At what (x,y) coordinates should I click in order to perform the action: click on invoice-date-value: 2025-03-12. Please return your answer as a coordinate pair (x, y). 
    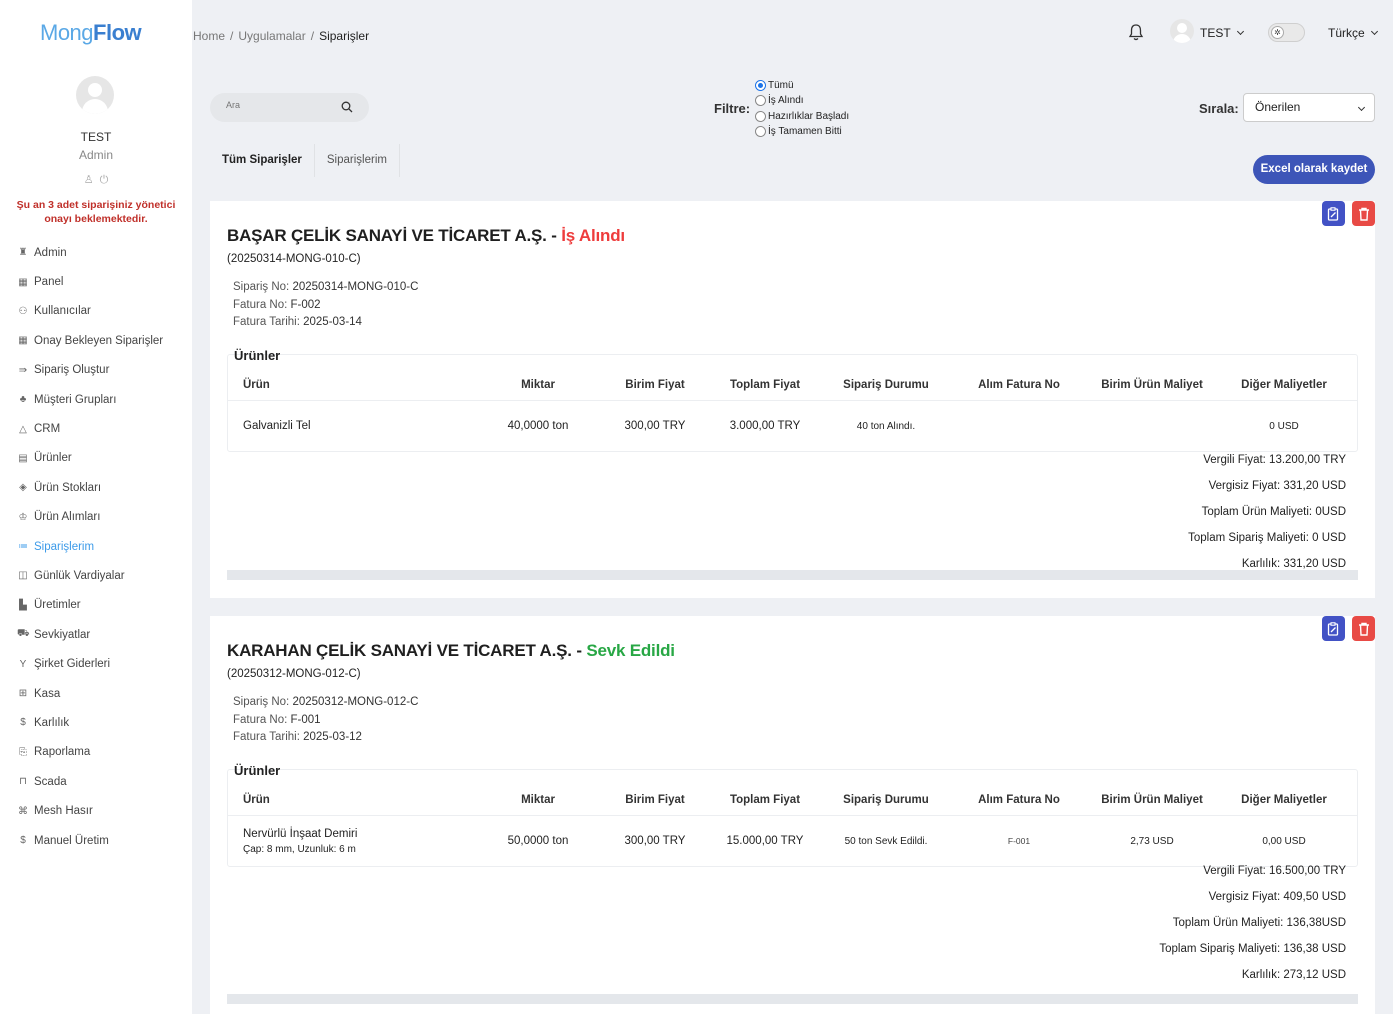
    Looking at the image, I should click on (332, 737).